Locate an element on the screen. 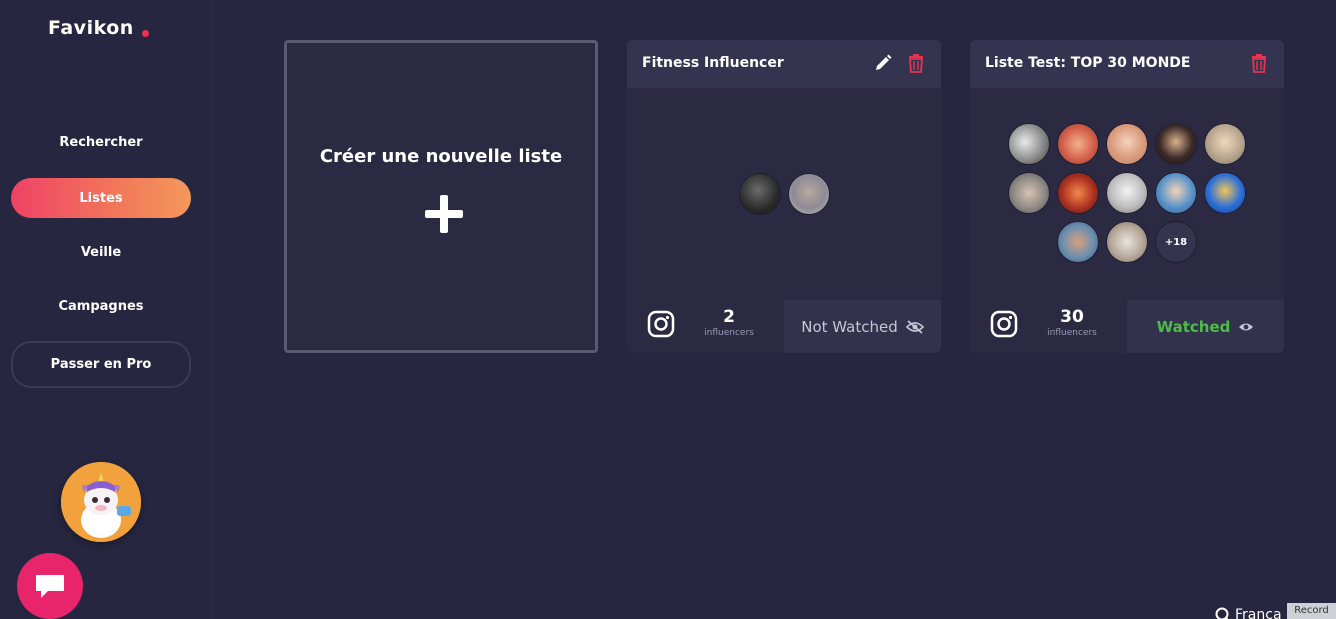 The height and width of the screenshot is (619, 1336). more-influencers-badge: +18 is located at coordinates (1176, 242).